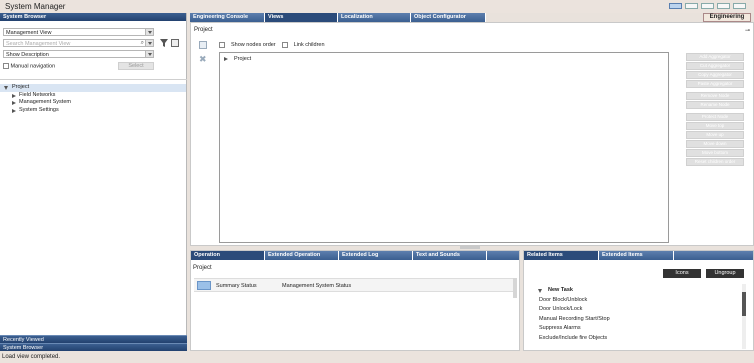 This screenshot has width=754, height=363. What do you see at coordinates (715, 105) in the screenshot?
I see `rename-node-button: Rename Node` at bounding box center [715, 105].